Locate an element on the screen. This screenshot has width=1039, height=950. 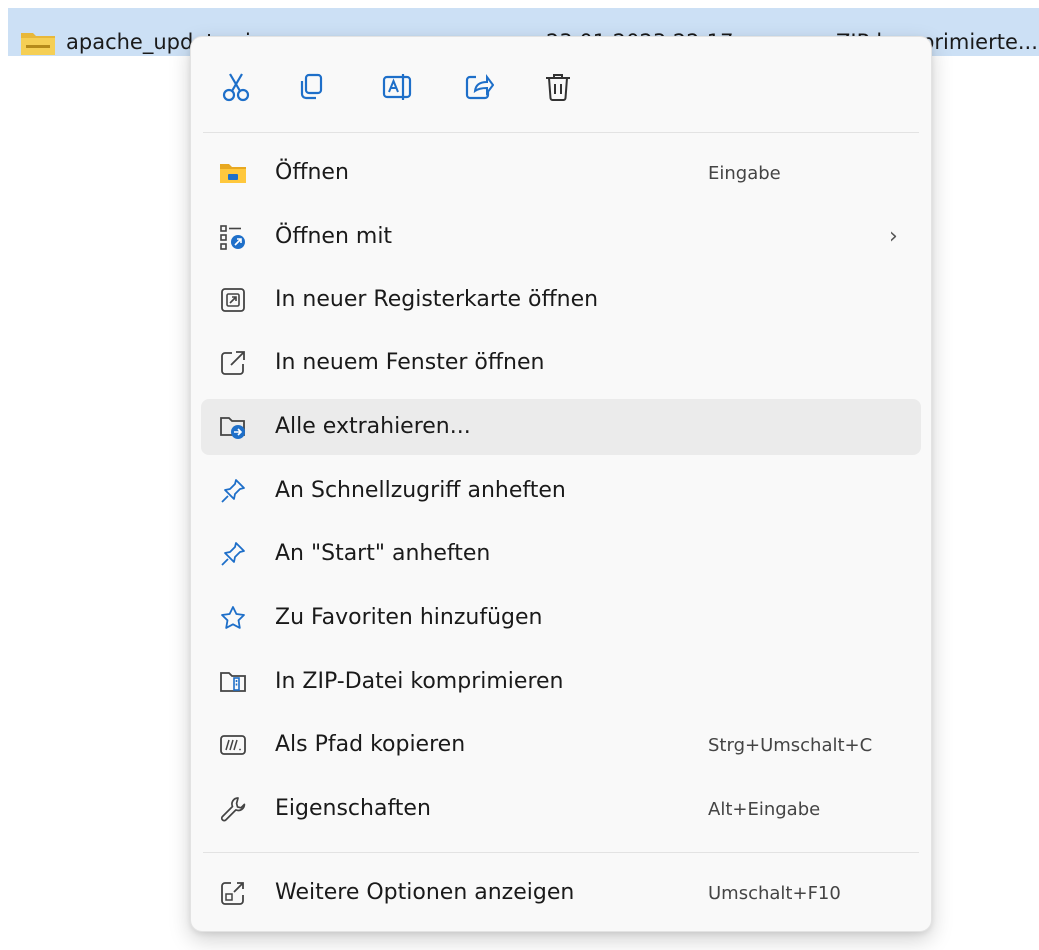
rename-icon is located at coordinates (397, 87).